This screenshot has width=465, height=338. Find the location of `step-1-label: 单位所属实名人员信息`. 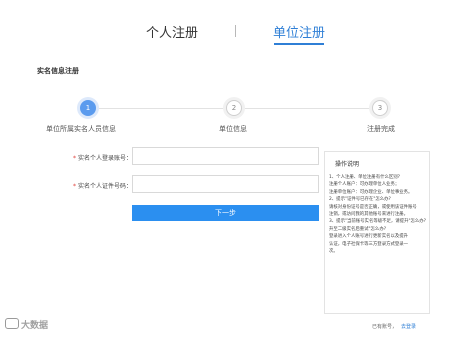

step-1-label: 单位所属实名人员信息 is located at coordinates (81, 129).